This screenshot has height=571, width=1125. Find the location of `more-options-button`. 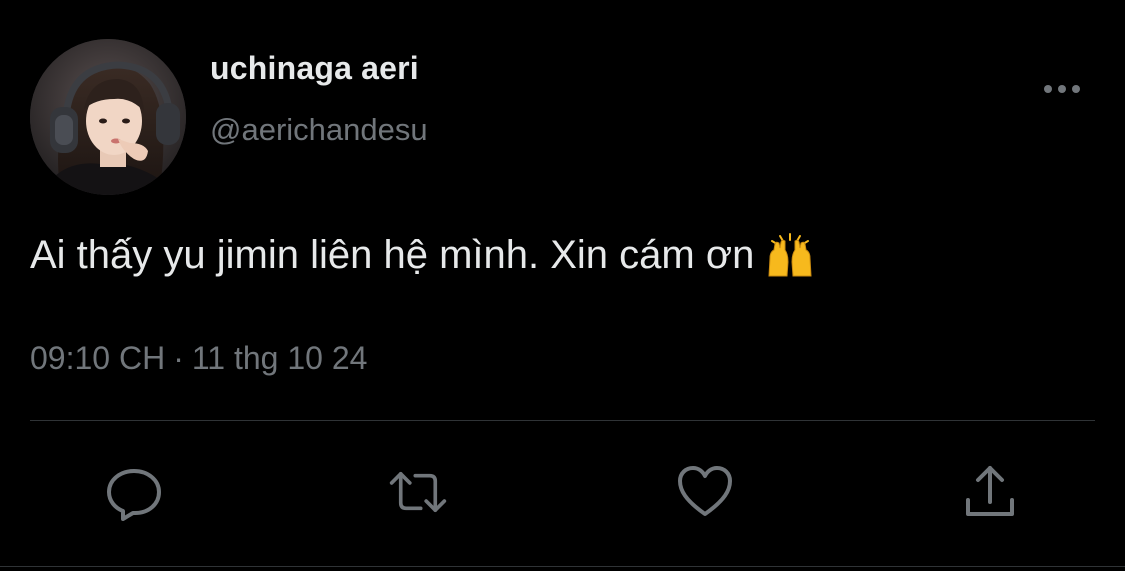

more-options-button is located at coordinates (1062, 89).